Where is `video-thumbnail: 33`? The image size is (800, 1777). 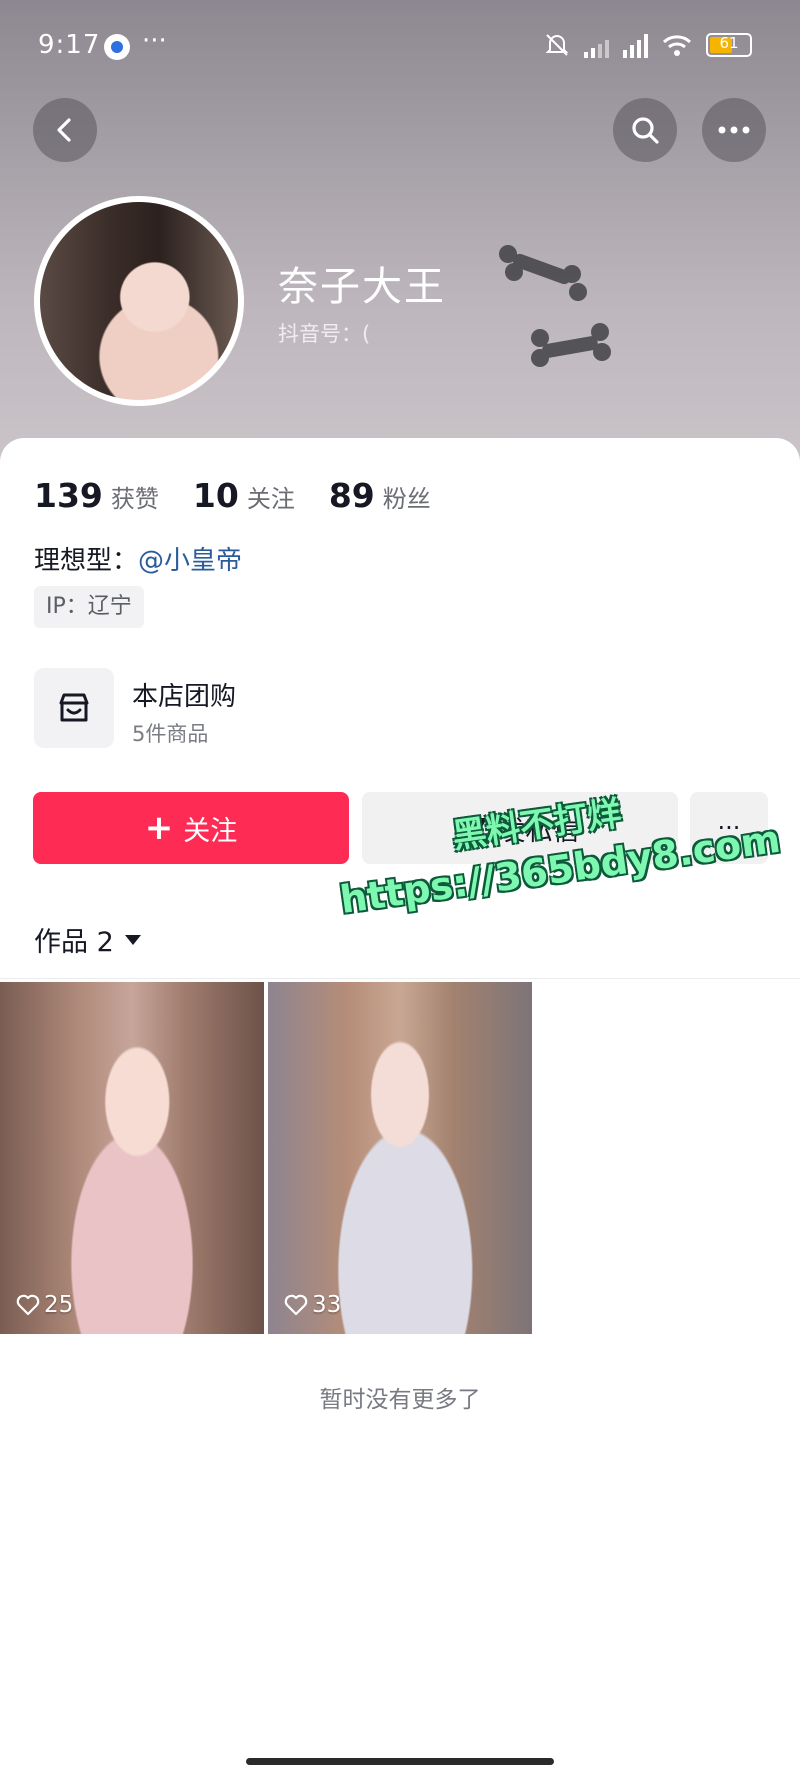
video-thumbnail: 33 is located at coordinates (400, 1158).